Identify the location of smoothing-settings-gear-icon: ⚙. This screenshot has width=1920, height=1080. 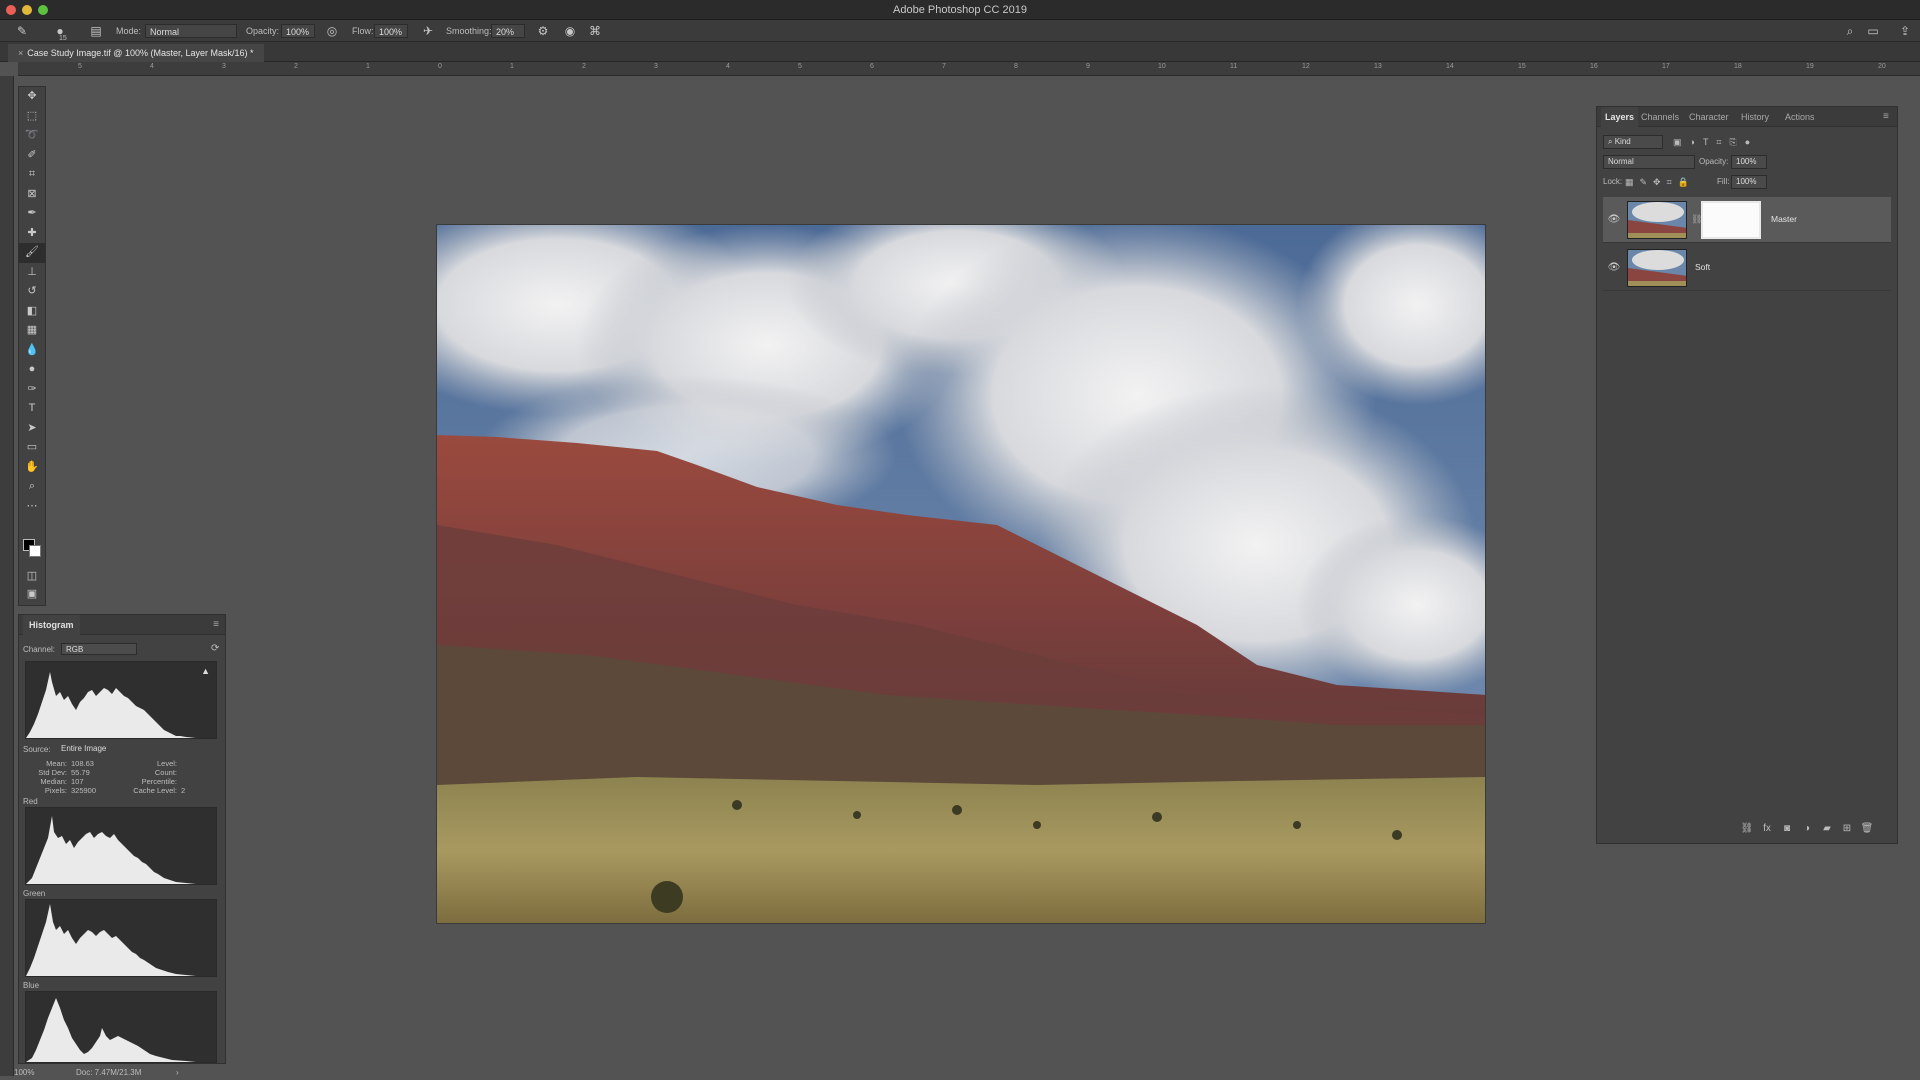
(543, 31).